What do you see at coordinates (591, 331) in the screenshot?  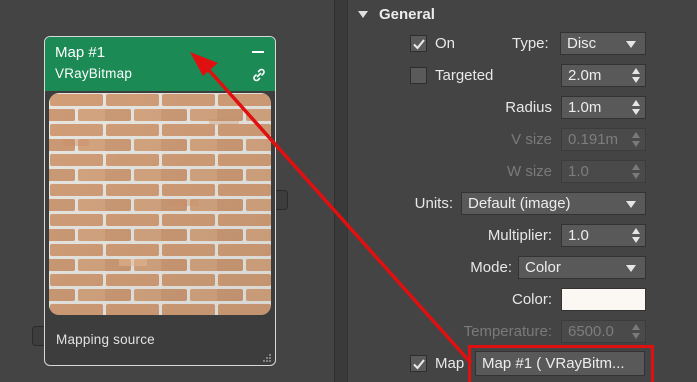 I see `temperature-value: 6500.0` at bounding box center [591, 331].